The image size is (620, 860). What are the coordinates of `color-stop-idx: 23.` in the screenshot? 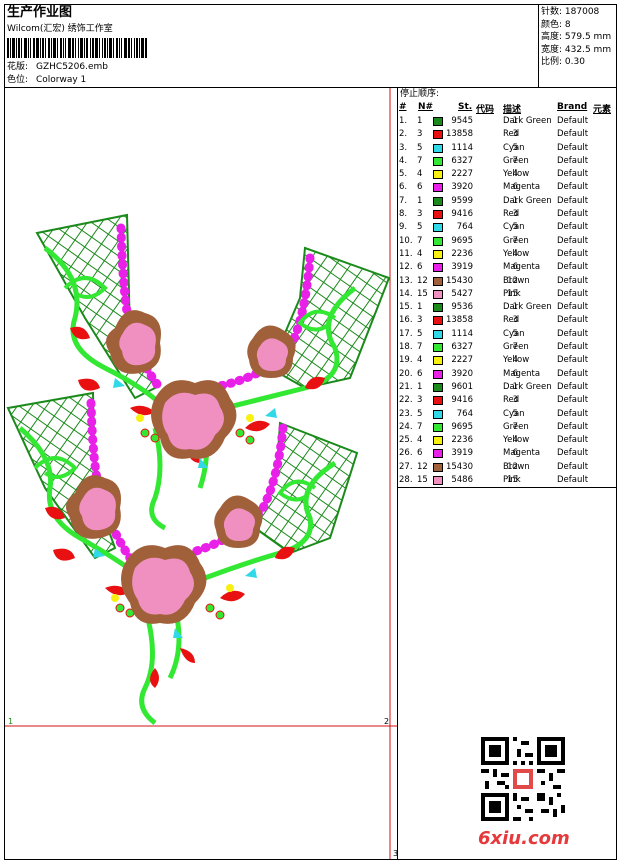 It's located at (406, 413).